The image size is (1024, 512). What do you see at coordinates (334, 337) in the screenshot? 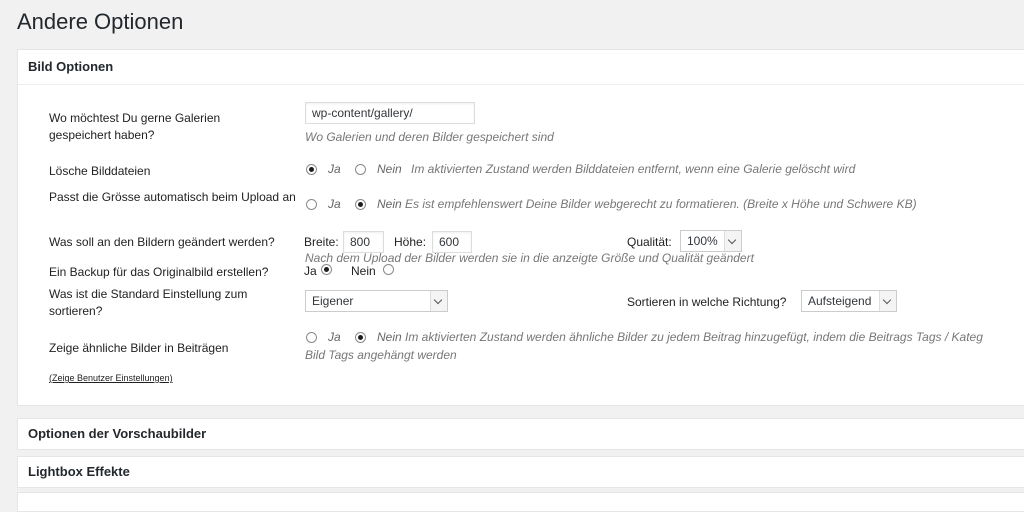
I see `related-yes-label: Ja` at bounding box center [334, 337].